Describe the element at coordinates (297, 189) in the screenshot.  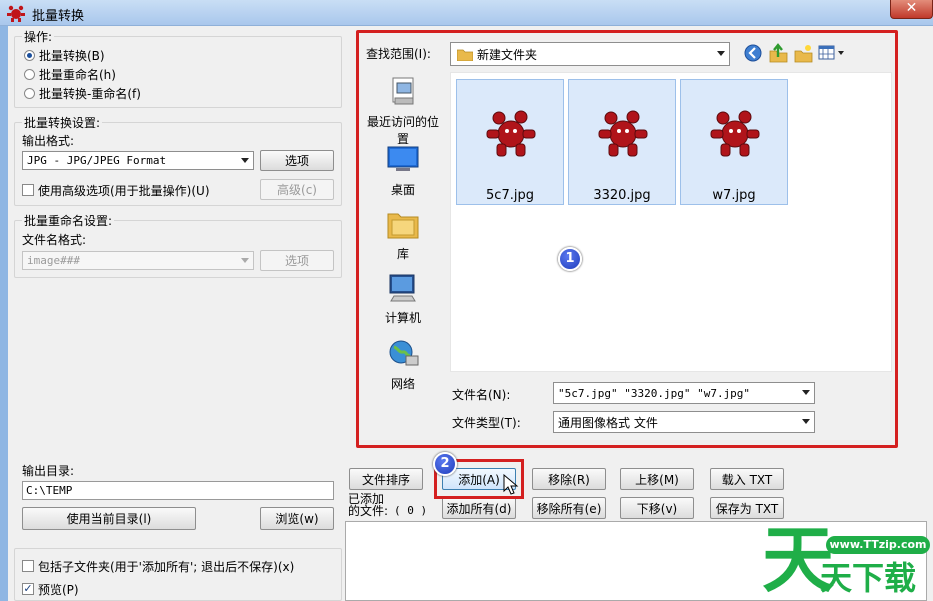
I see `advanced-button: 高级(c)` at that location.